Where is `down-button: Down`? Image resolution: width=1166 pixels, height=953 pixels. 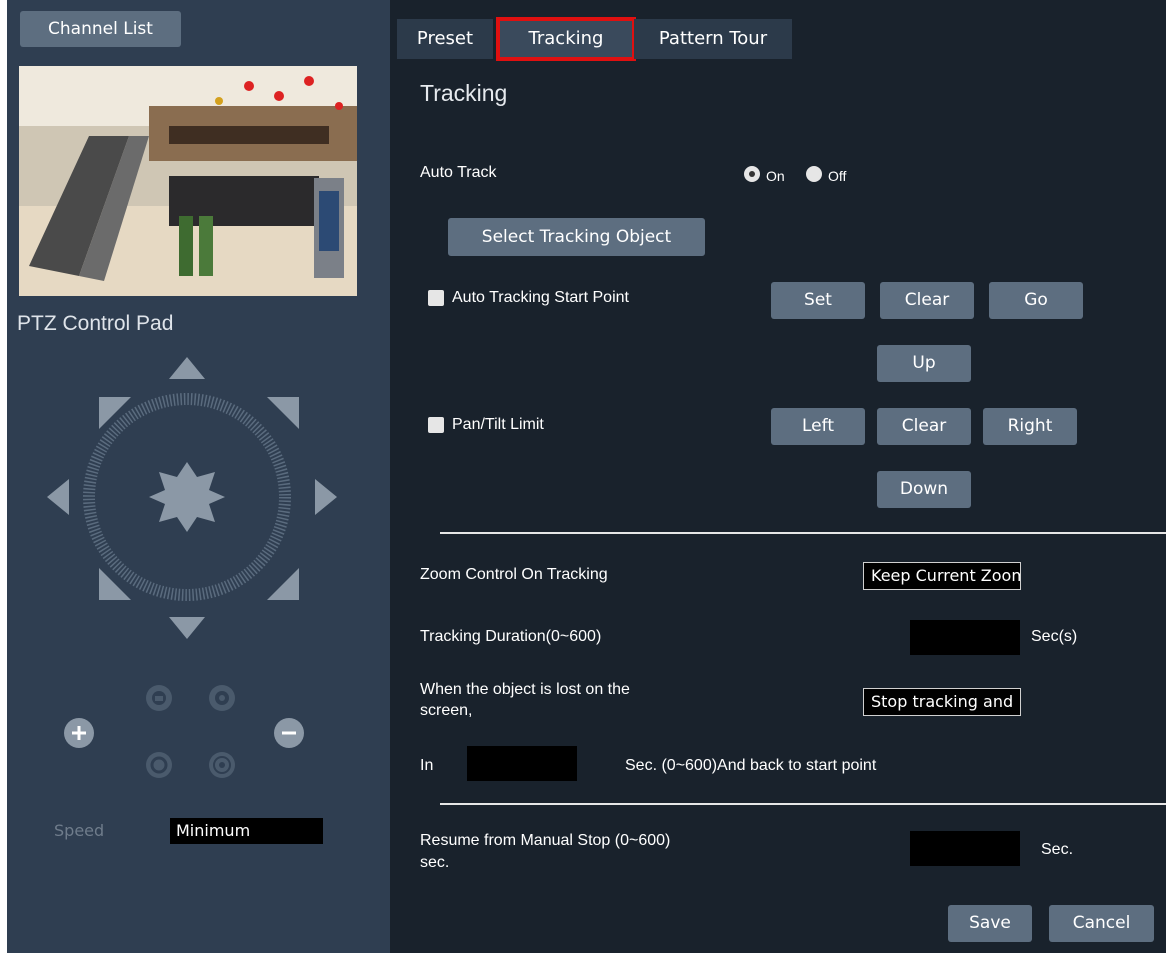 down-button: Down is located at coordinates (924, 489).